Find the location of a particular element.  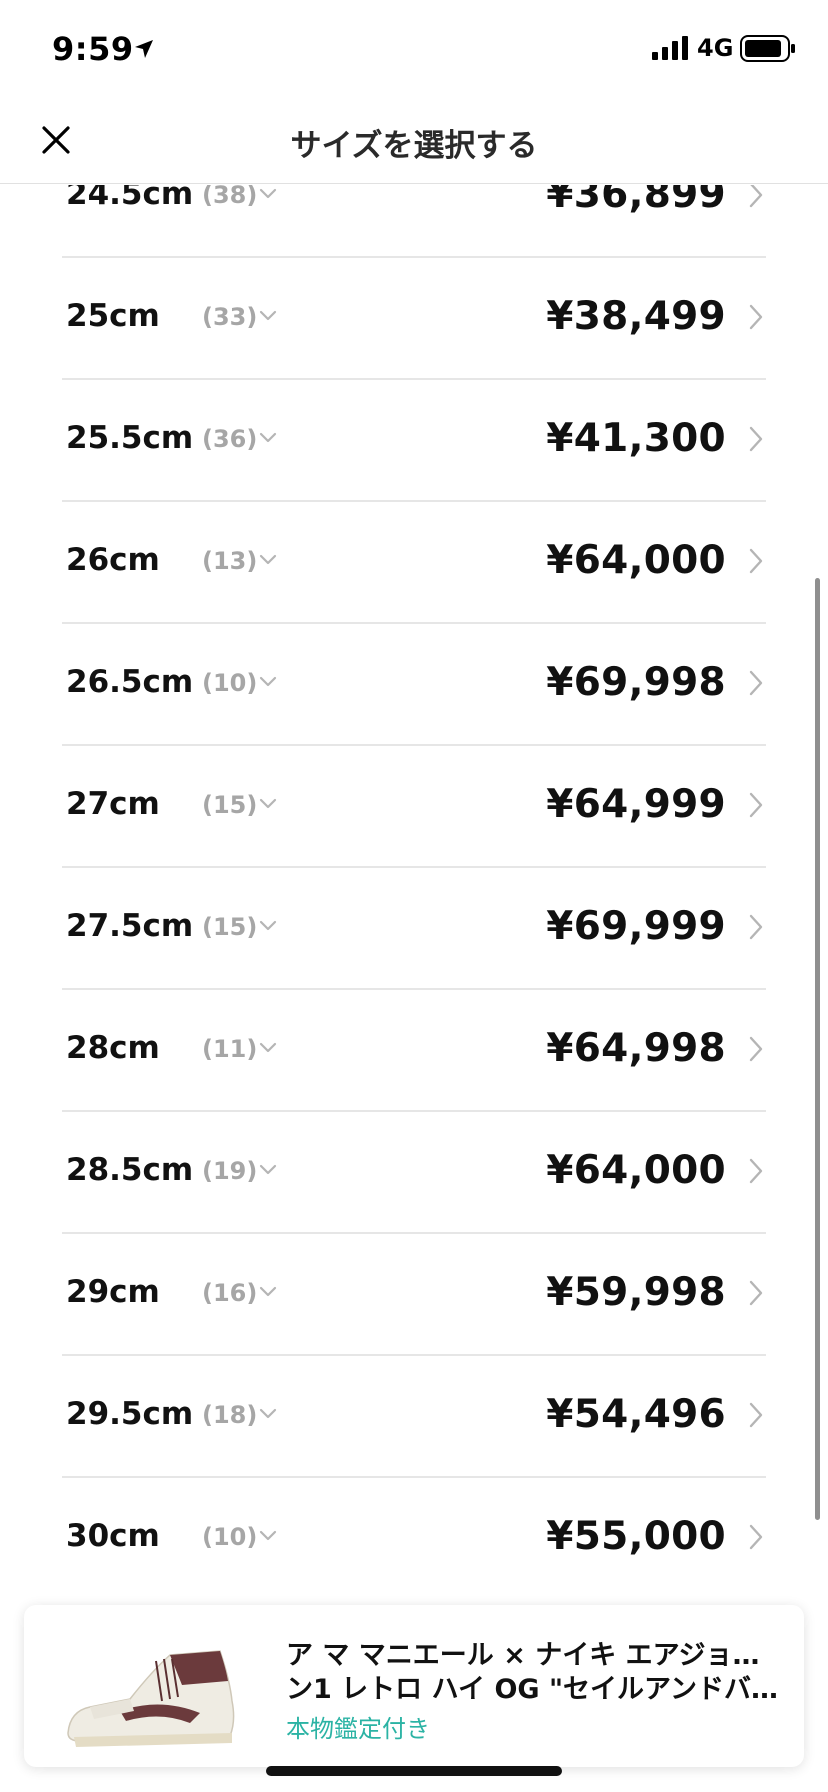

size-label: 26.5cm is located at coordinates (130, 682).